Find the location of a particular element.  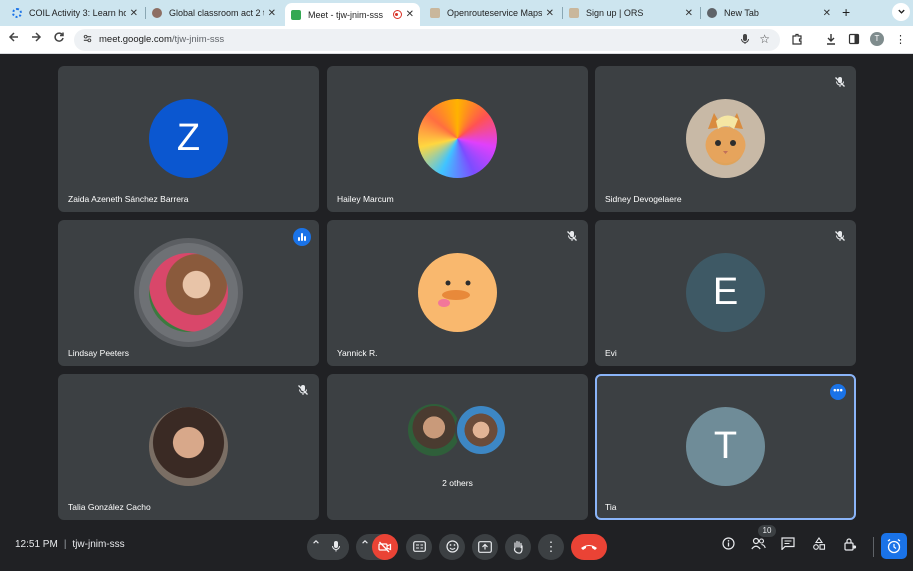

reactions-button is located at coordinates (452, 547).